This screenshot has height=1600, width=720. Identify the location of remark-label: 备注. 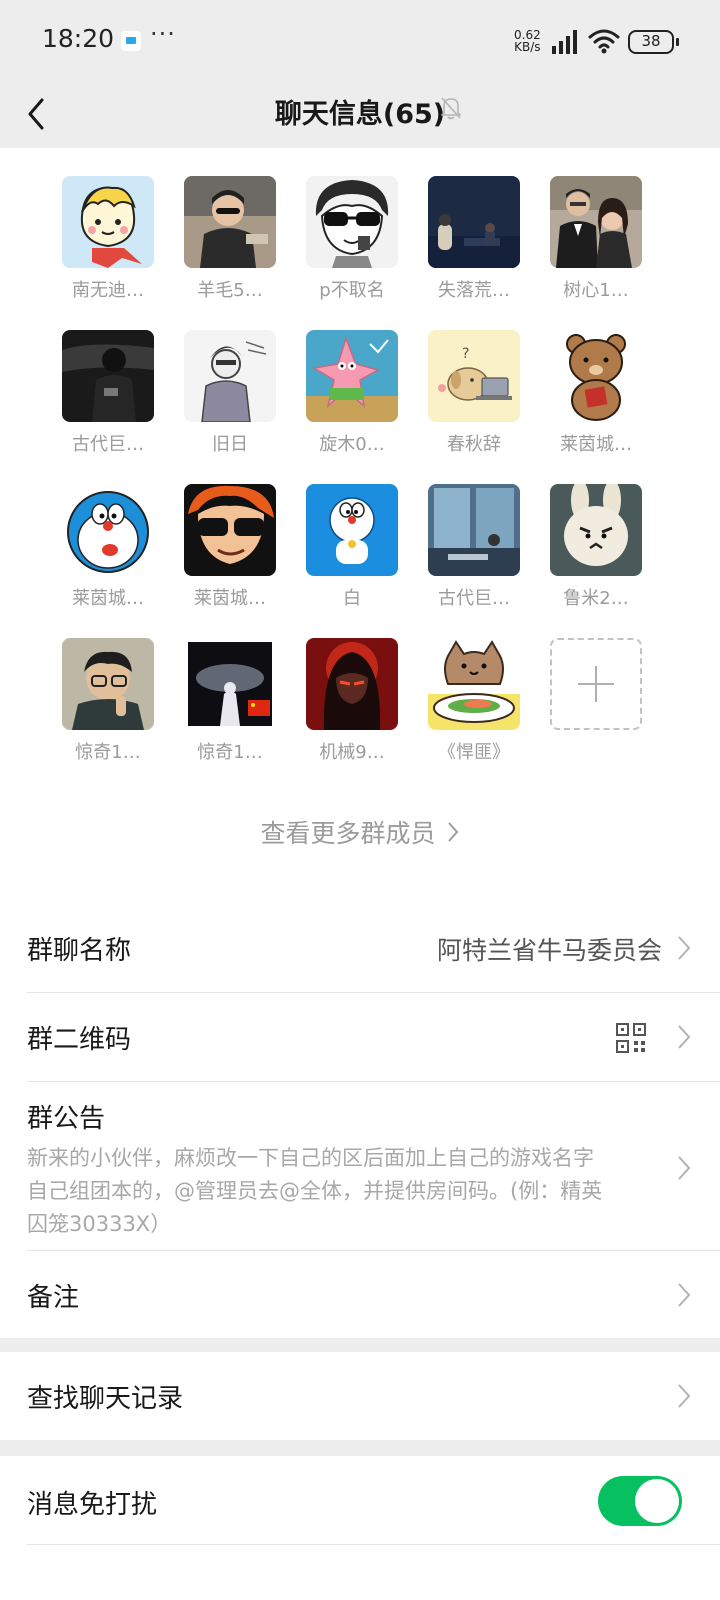
(53, 1298).